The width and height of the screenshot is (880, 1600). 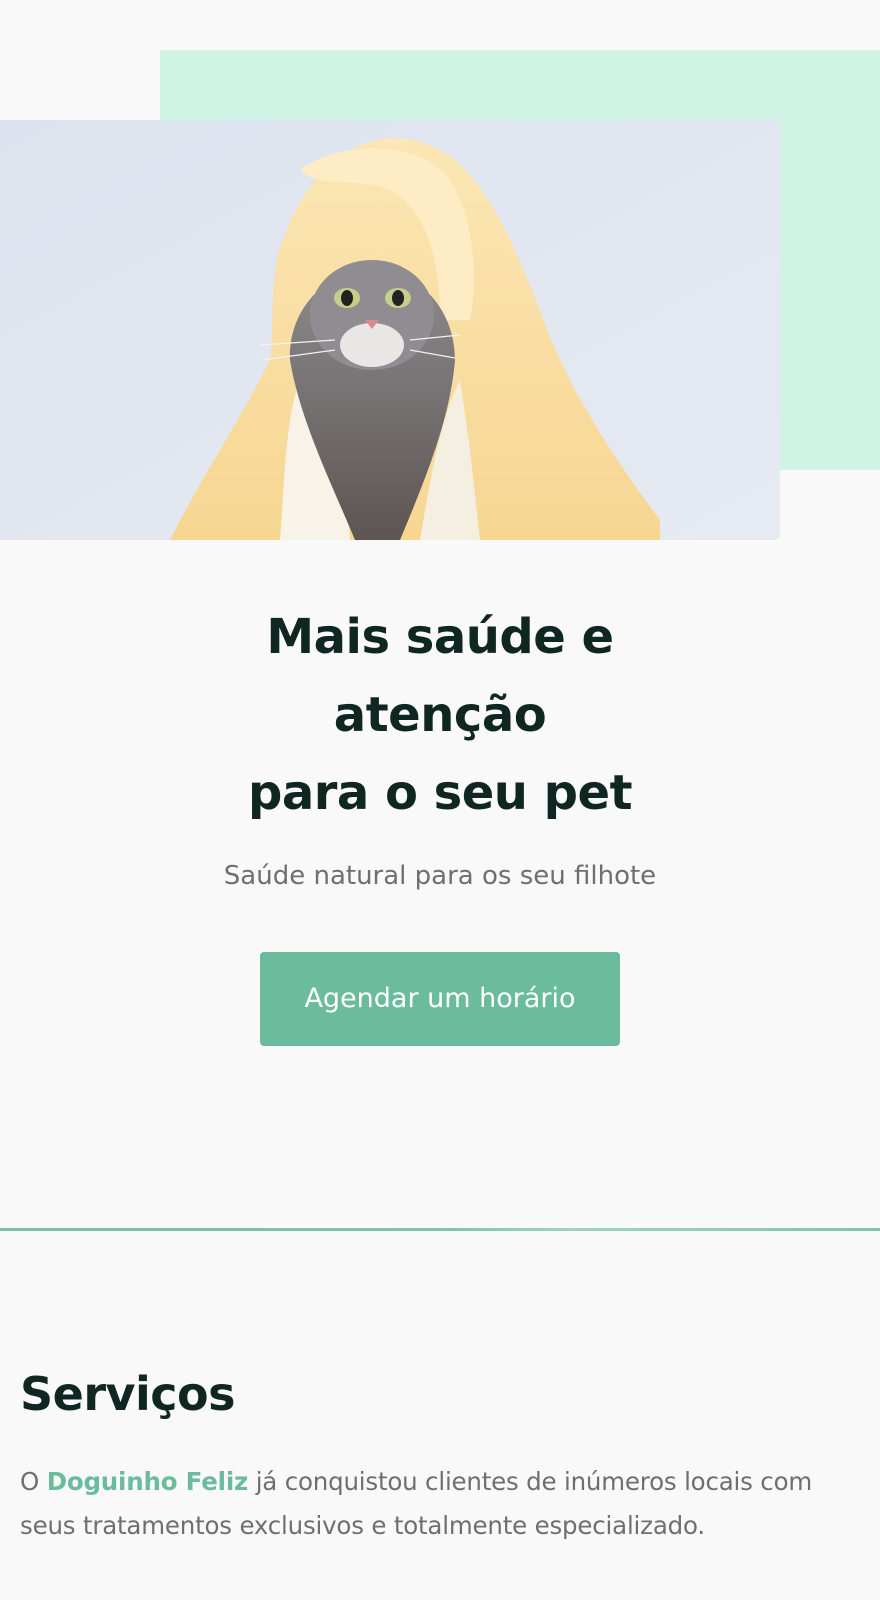 I want to click on hero-subtitle: Saúde natural para os seu filhote, so click(x=440, y=876).